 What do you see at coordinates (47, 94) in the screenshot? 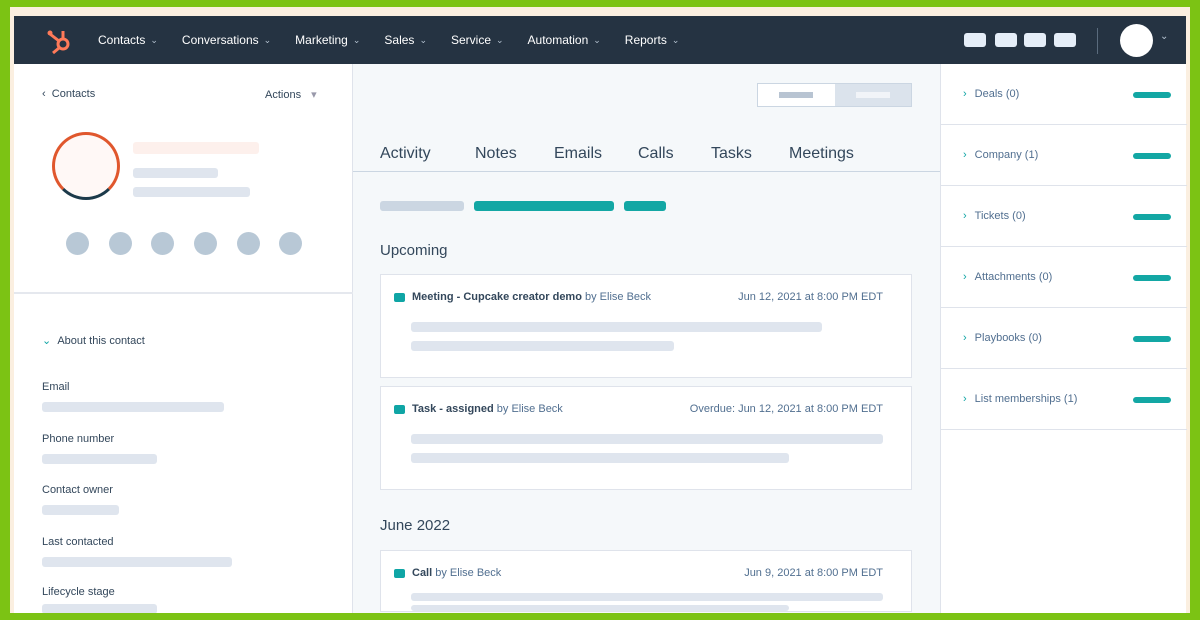
I see `chevron-left-icon: ‹` at bounding box center [47, 94].